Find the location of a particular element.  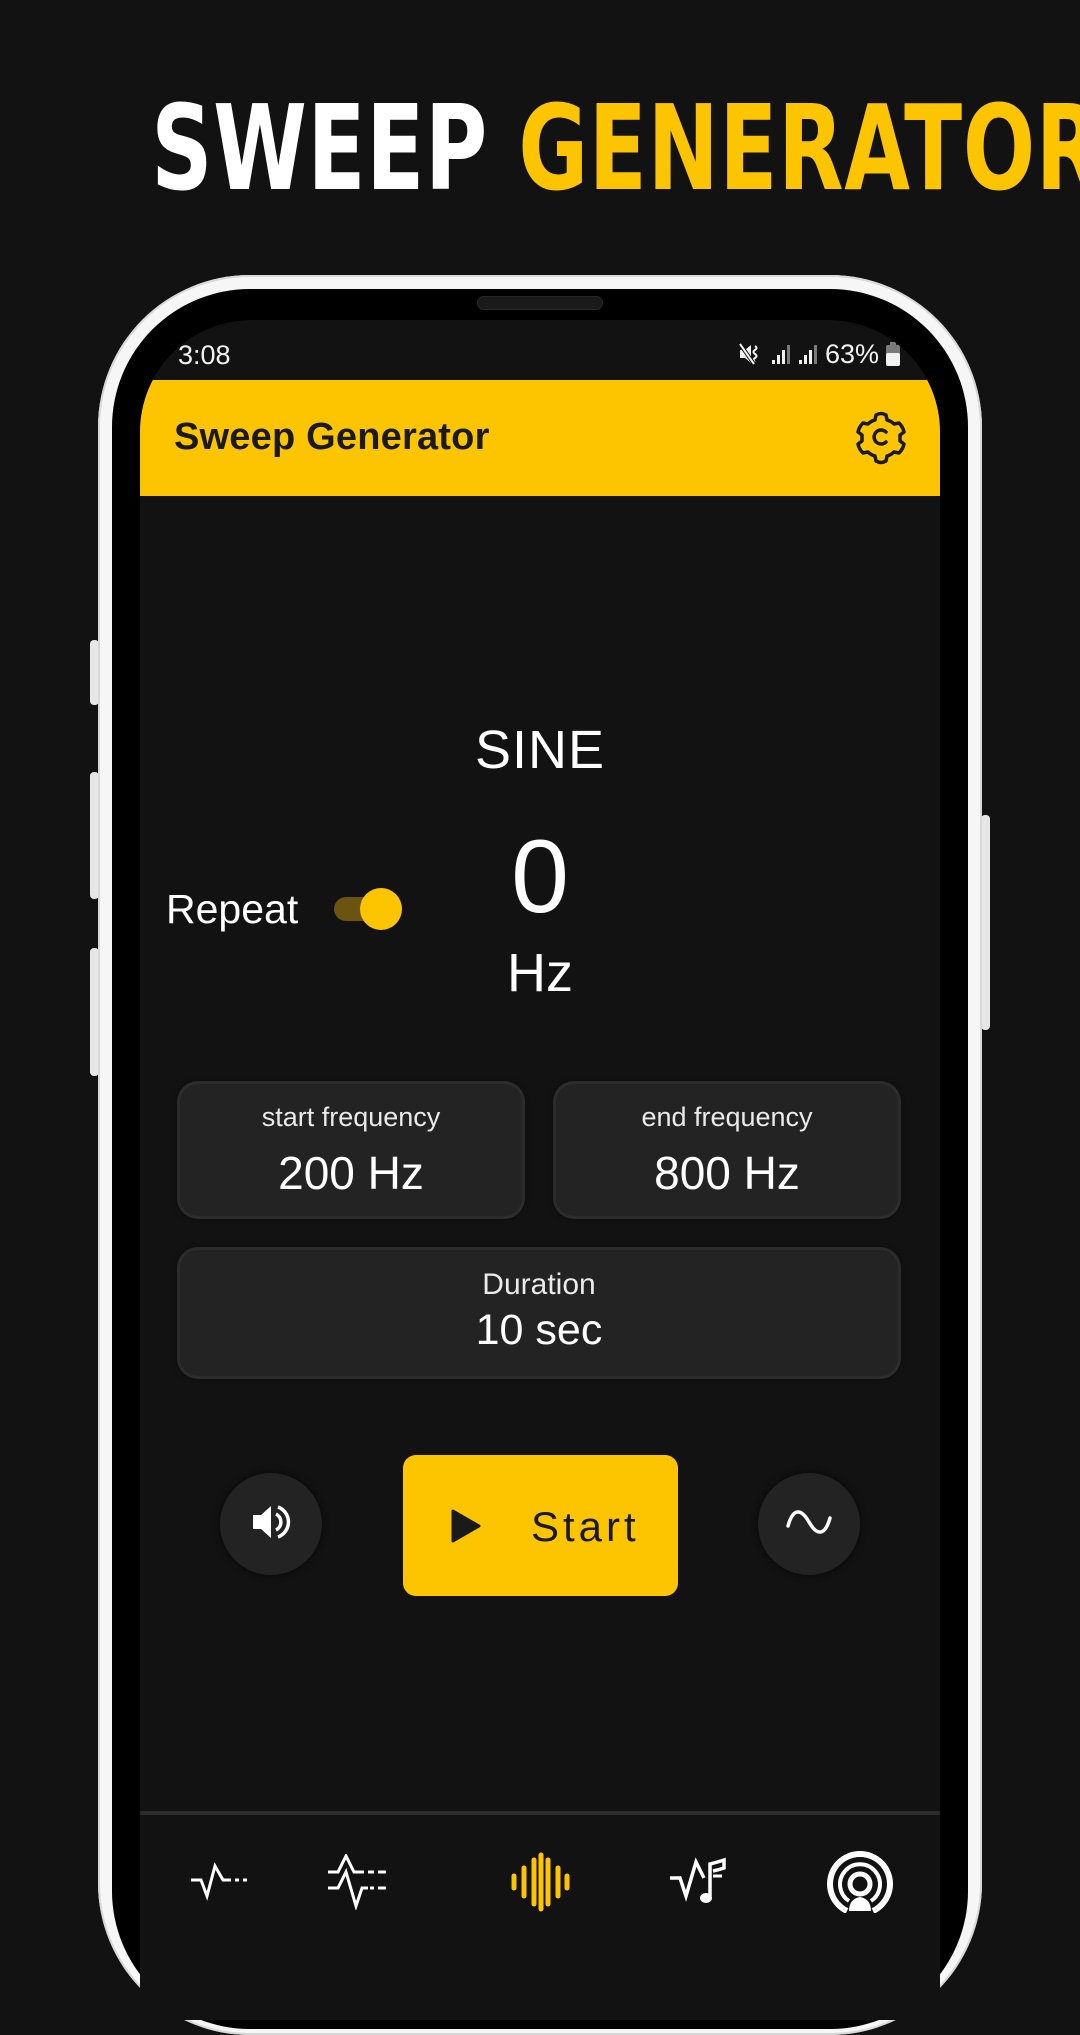

phone-speaker is located at coordinates (540, 303).